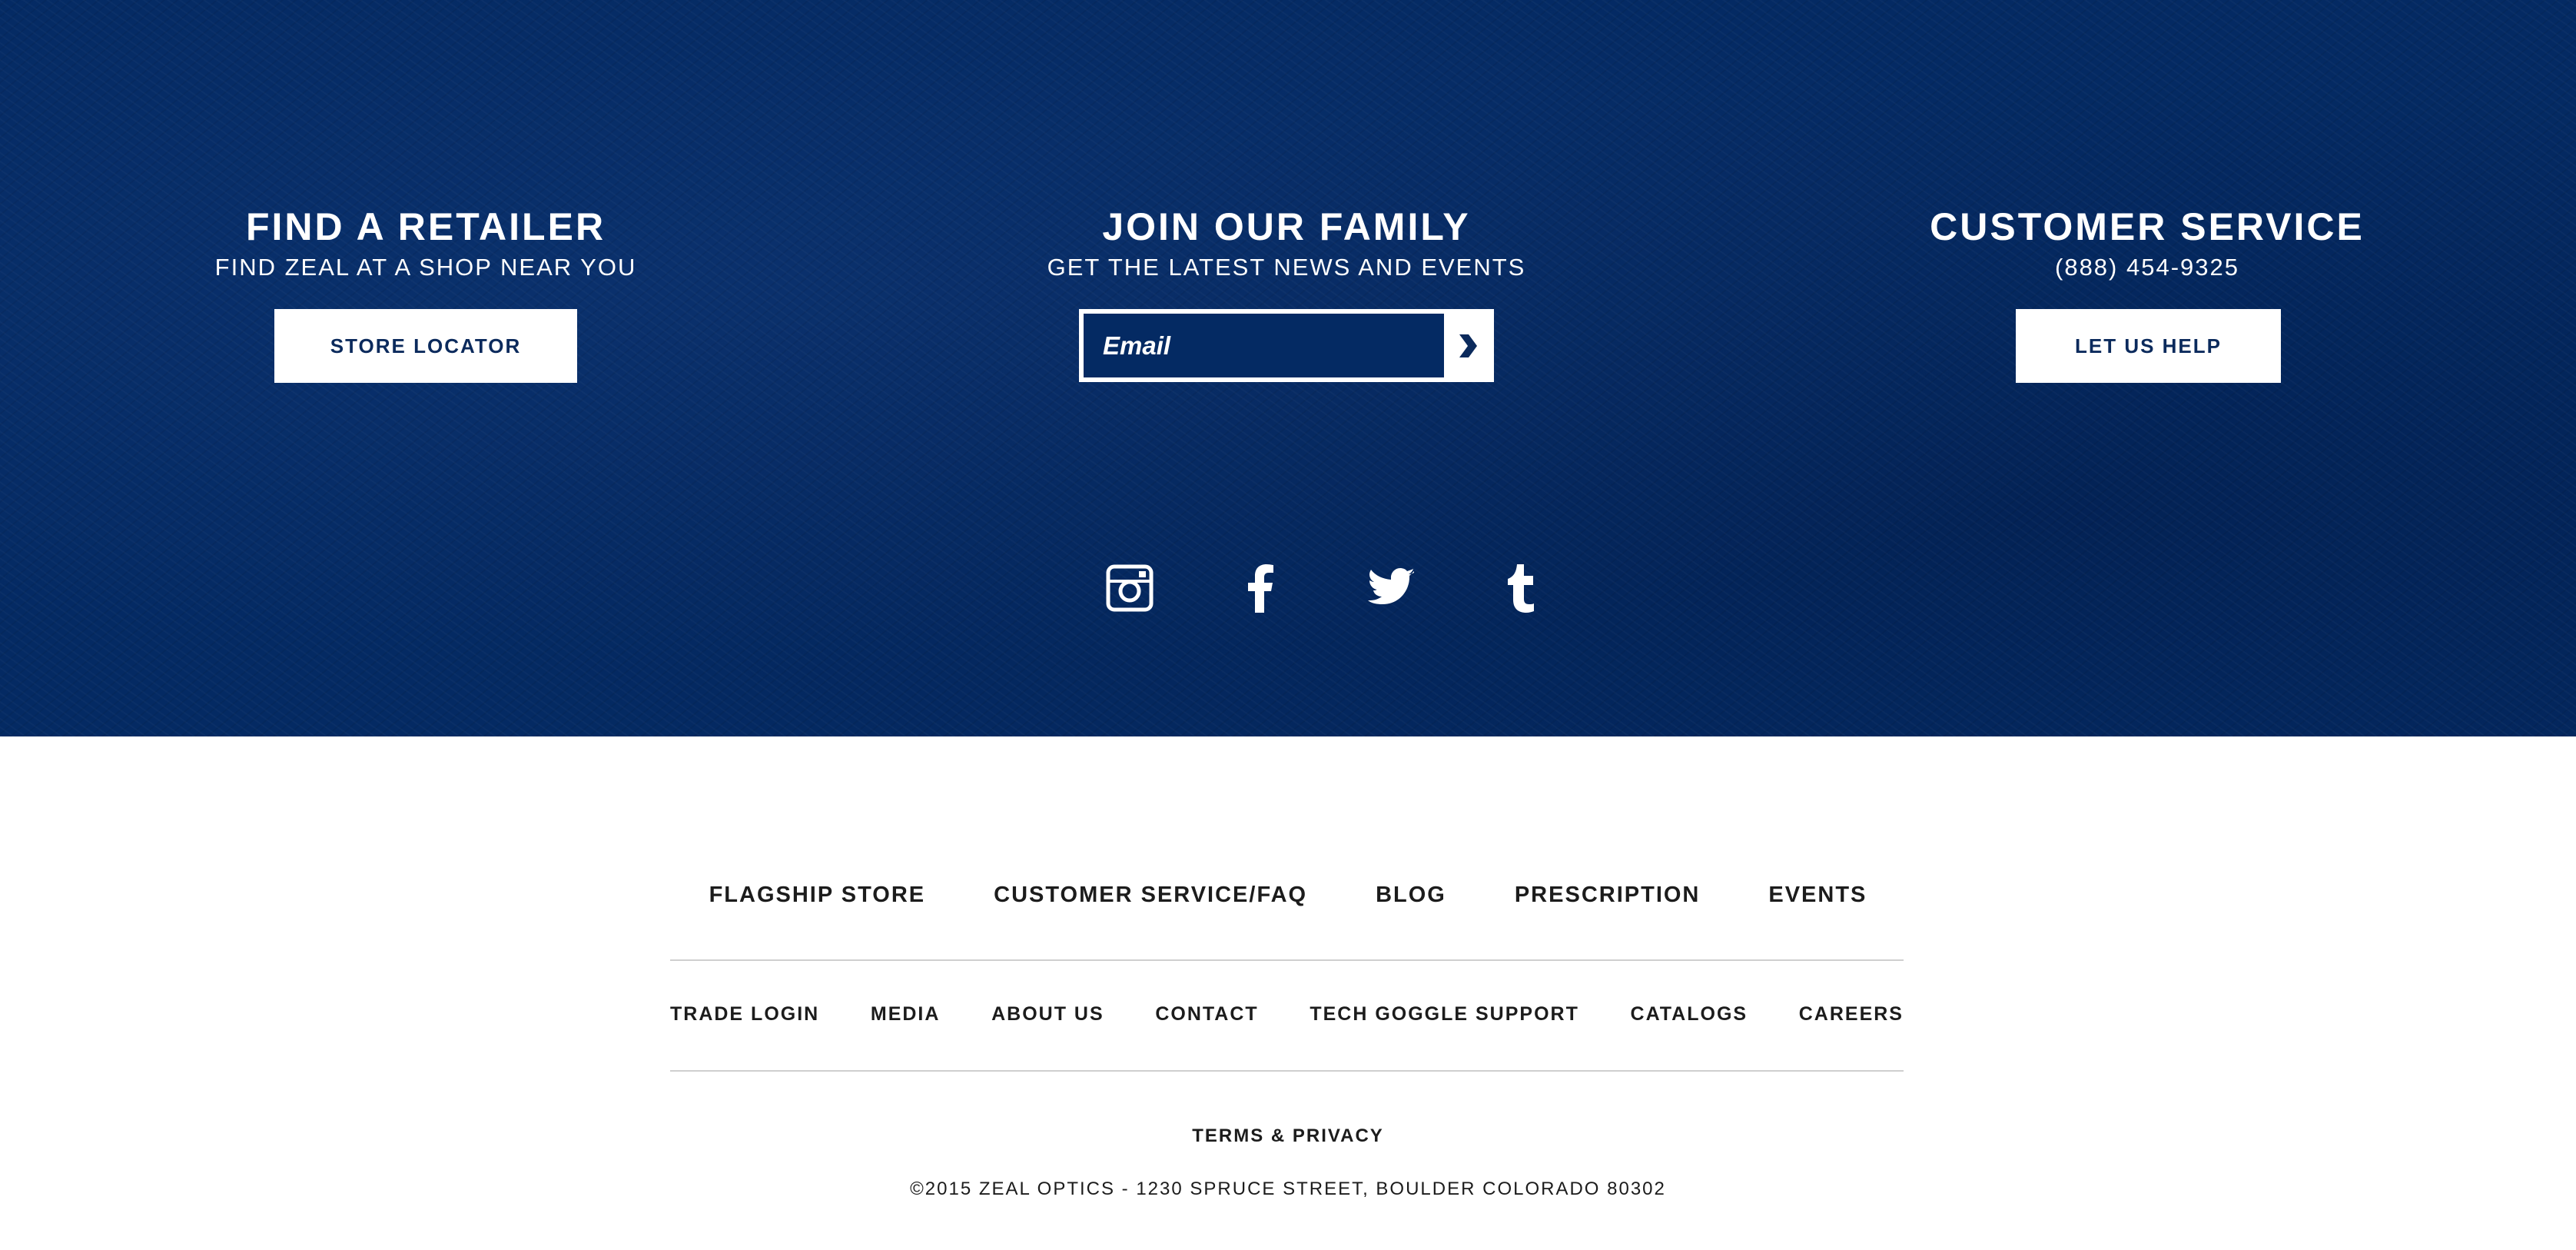  I want to click on footer-link-media: MEDIA, so click(906, 1014).